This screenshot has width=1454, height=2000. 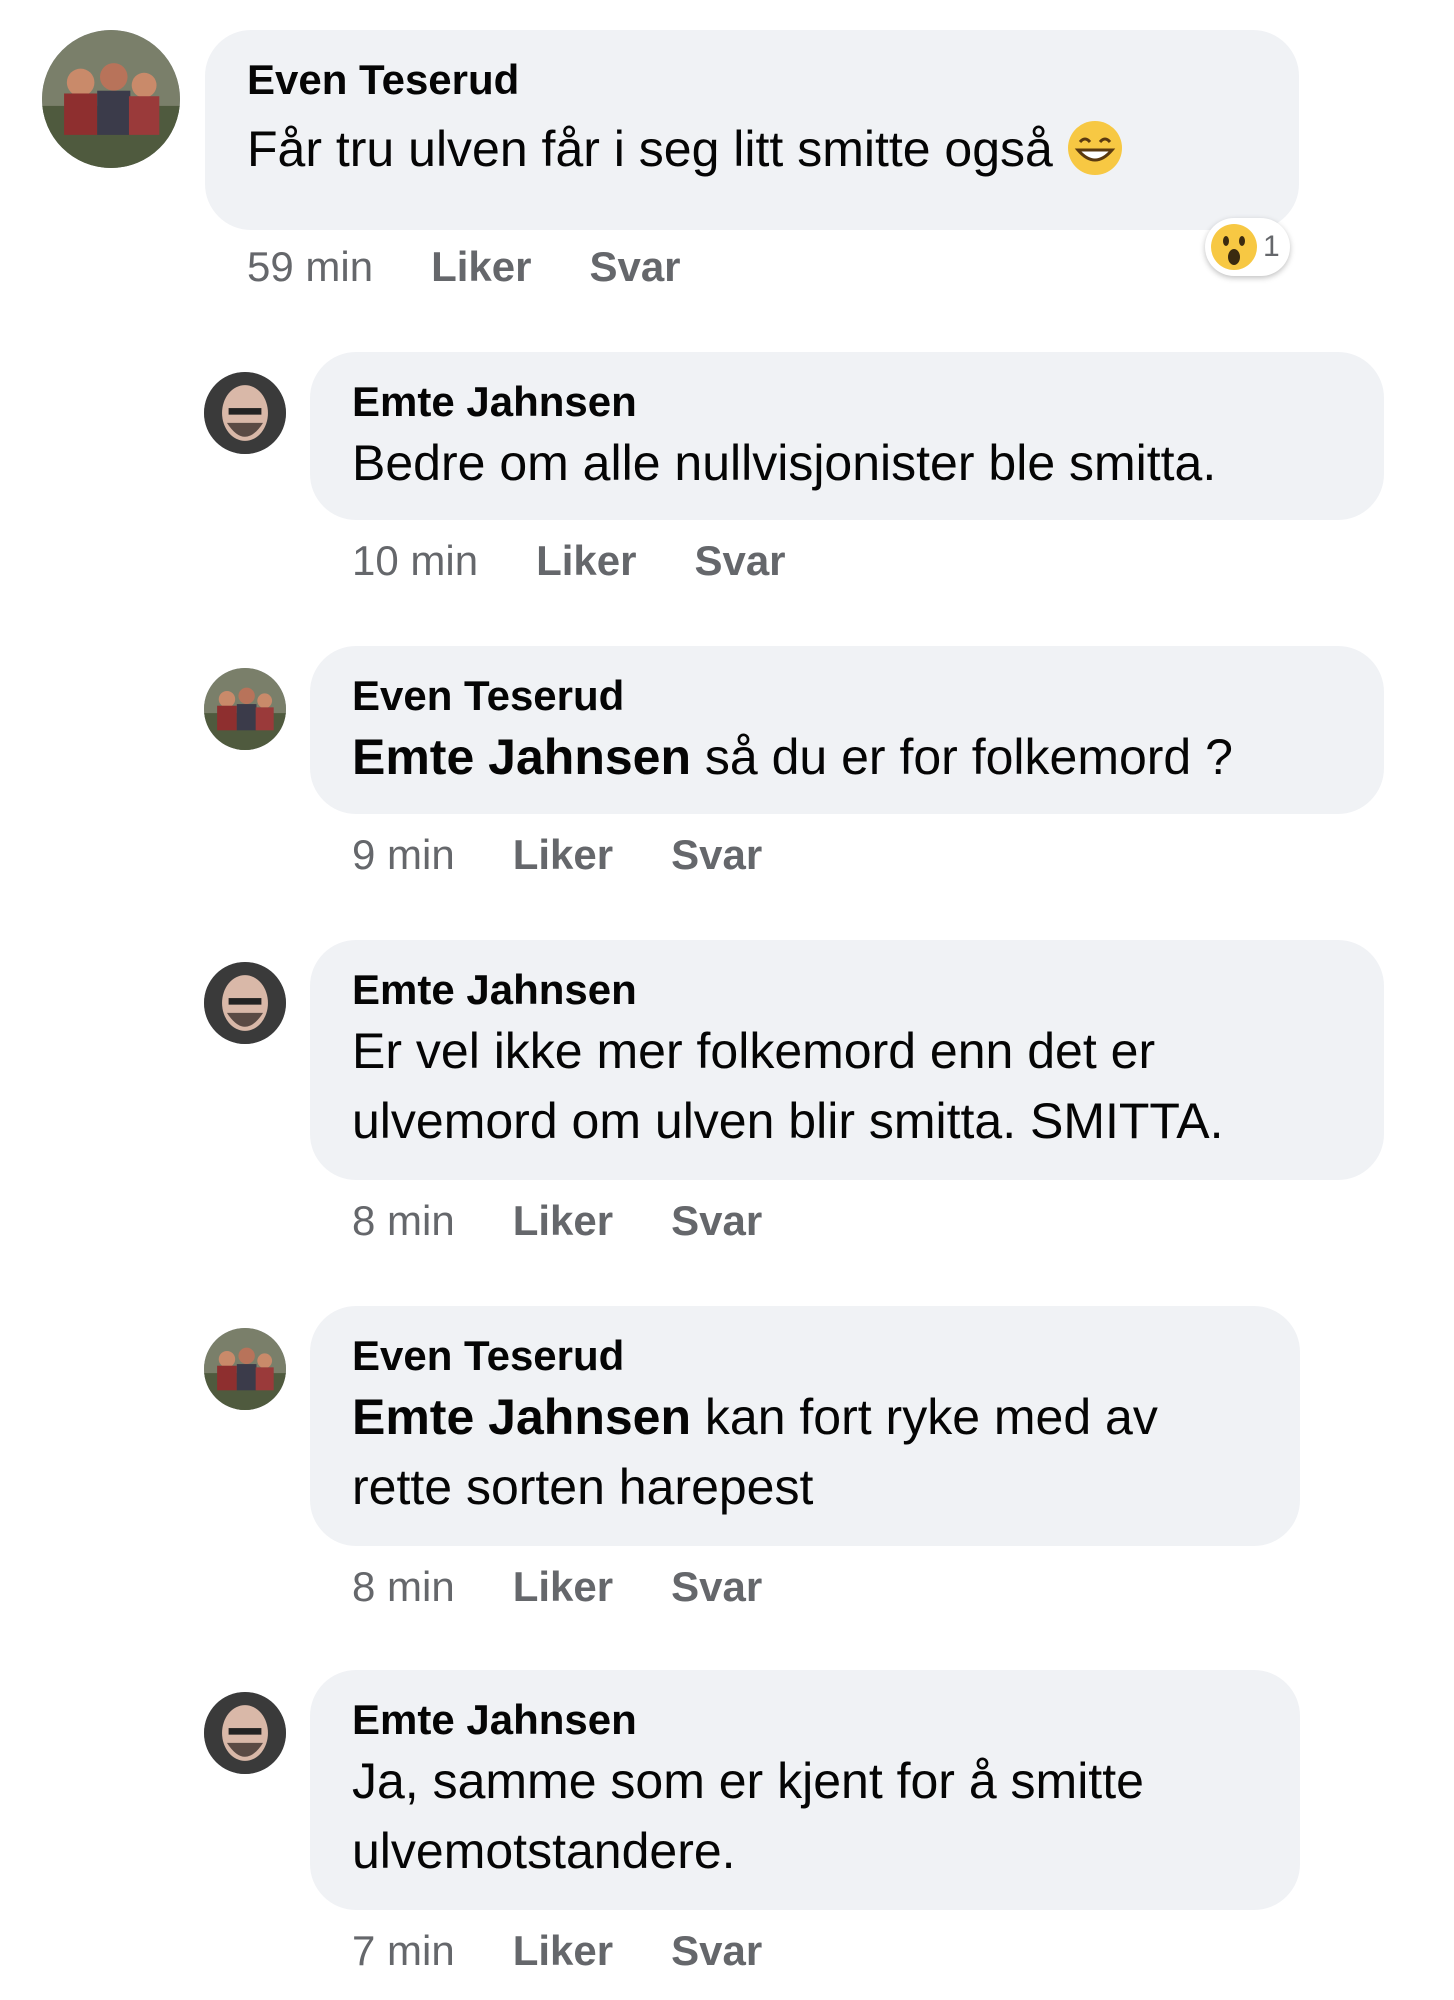 What do you see at coordinates (962, 757) in the screenshot?
I see `comment-text: så du er for folkemord ?` at bounding box center [962, 757].